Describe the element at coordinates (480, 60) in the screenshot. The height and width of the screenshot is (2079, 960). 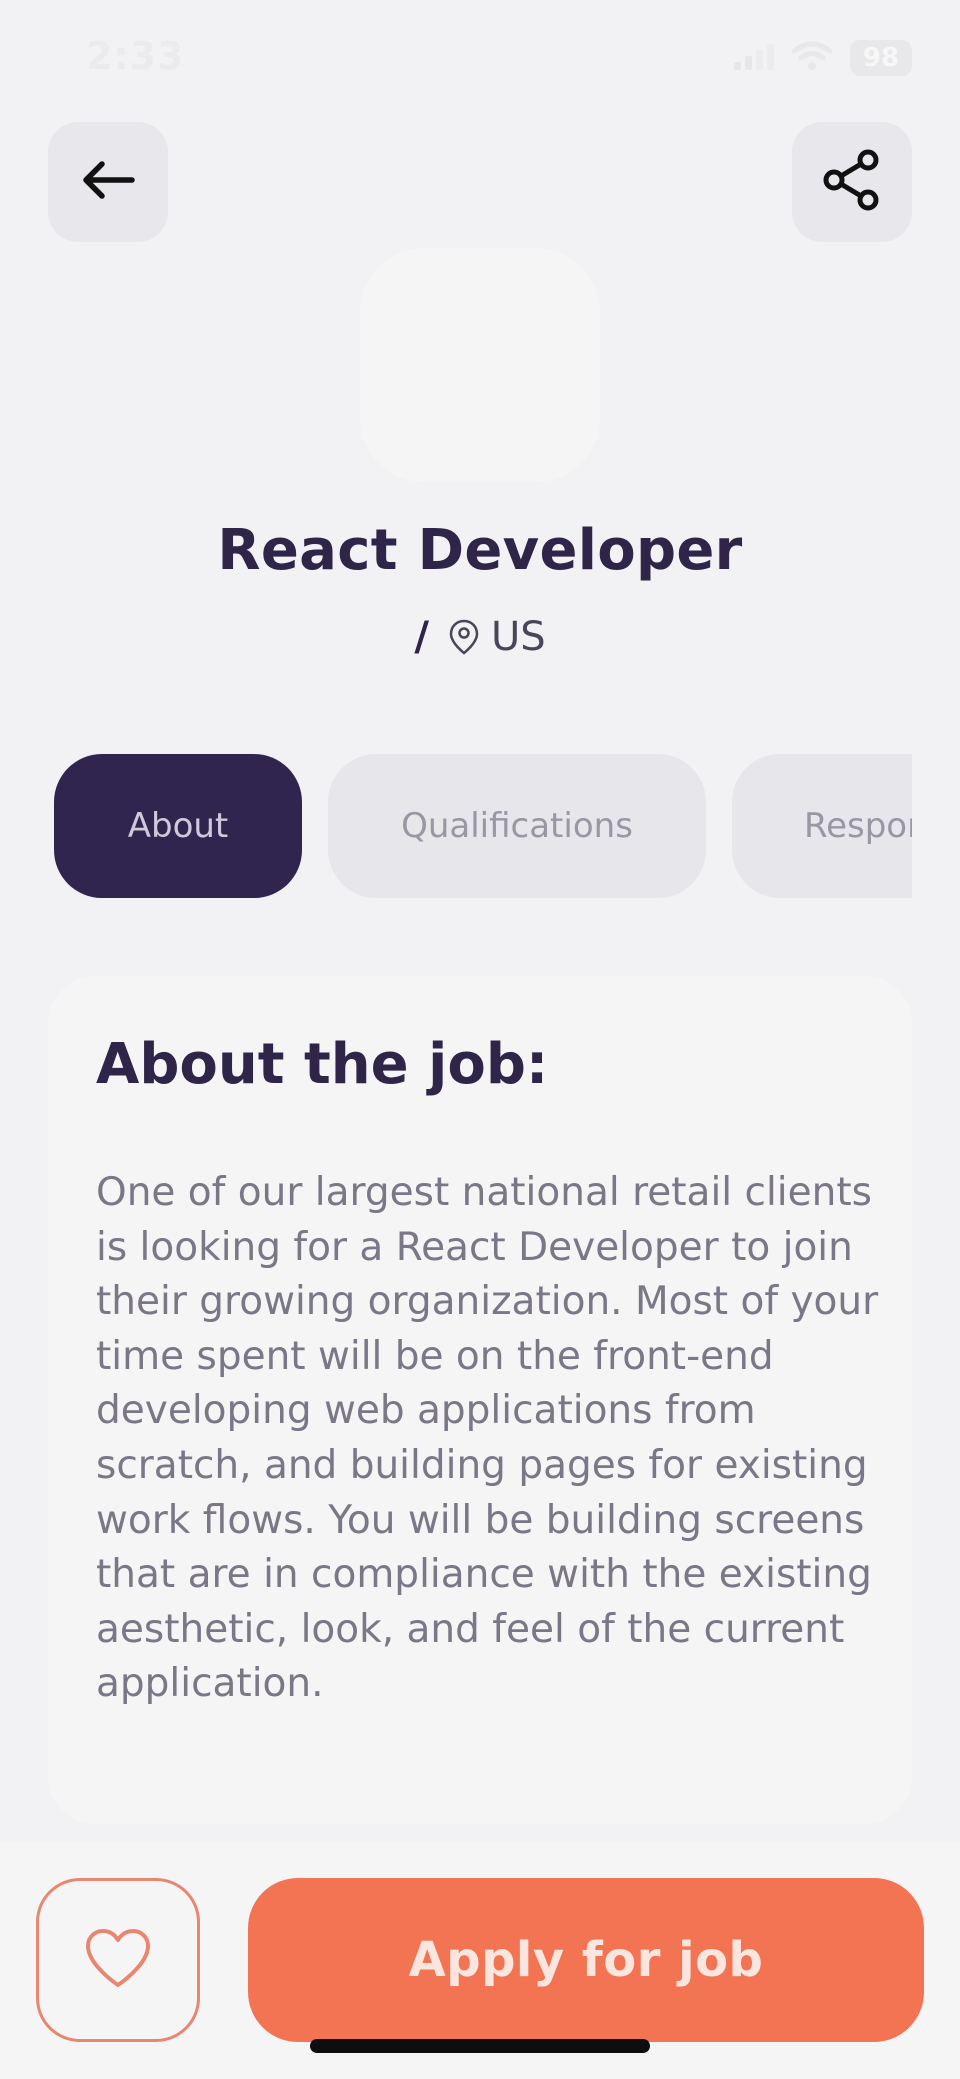
I see `status-bar: 2:33 98` at that location.